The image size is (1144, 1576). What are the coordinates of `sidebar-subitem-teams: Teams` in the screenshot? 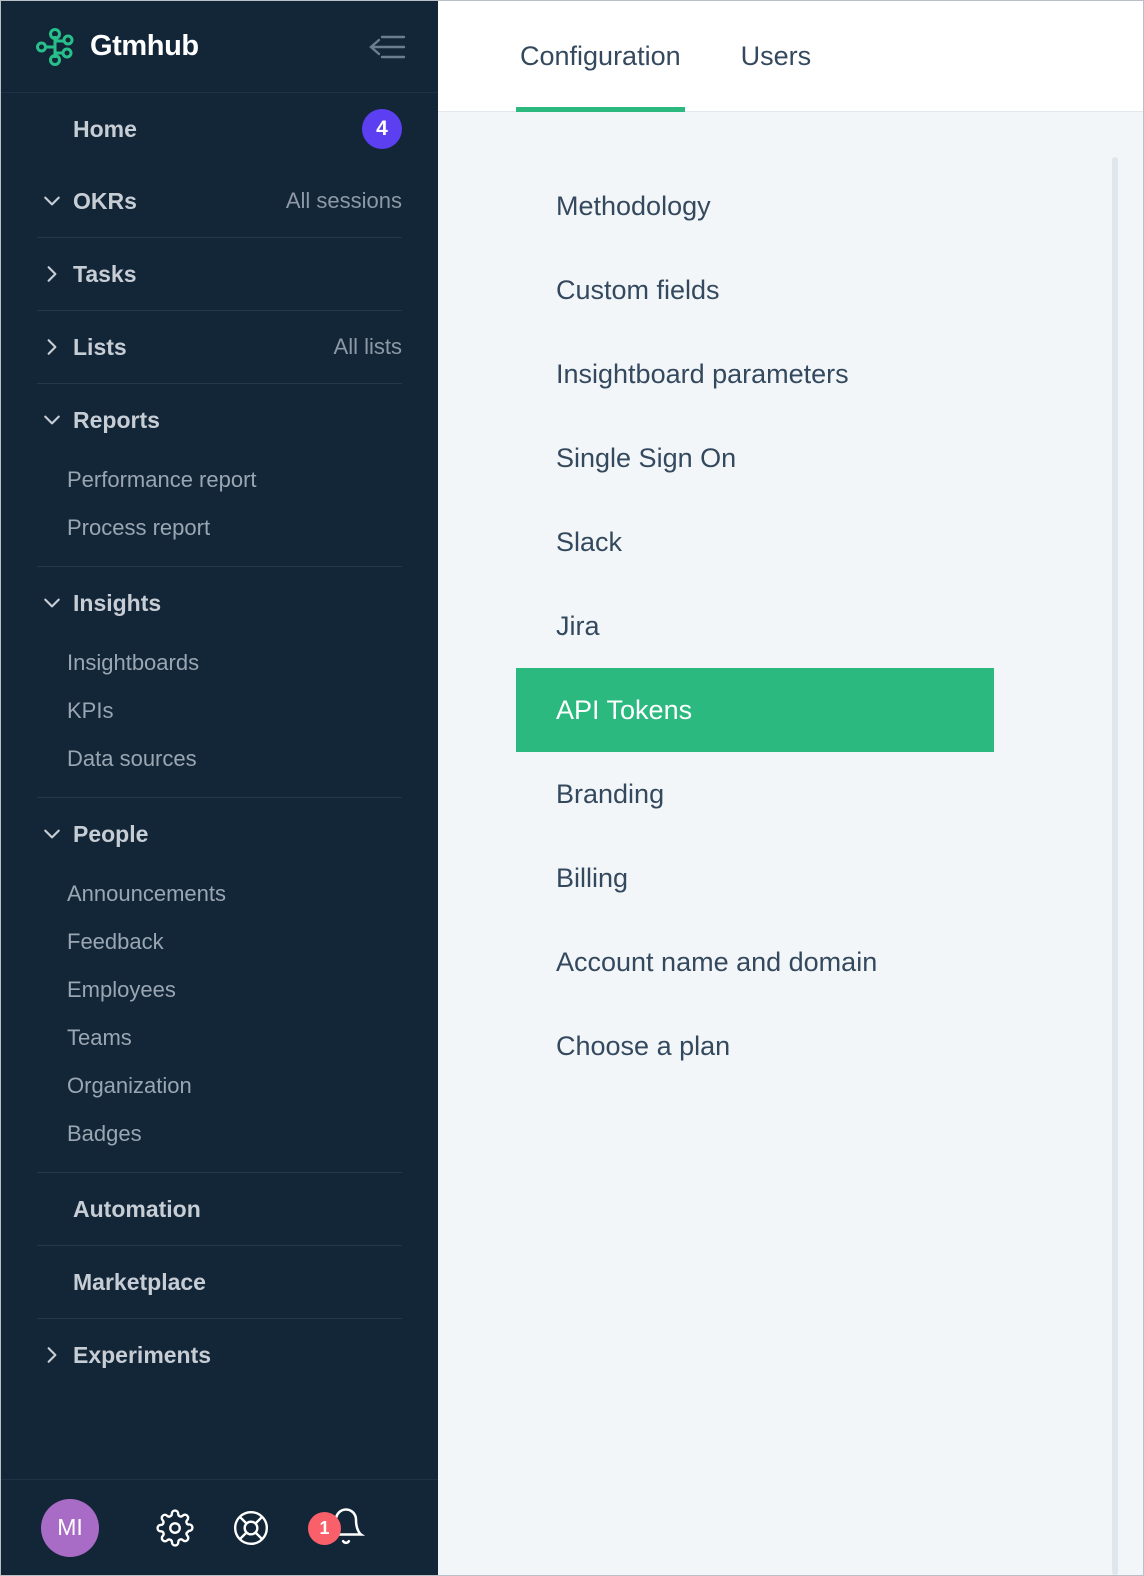 It's located at (219, 1038).